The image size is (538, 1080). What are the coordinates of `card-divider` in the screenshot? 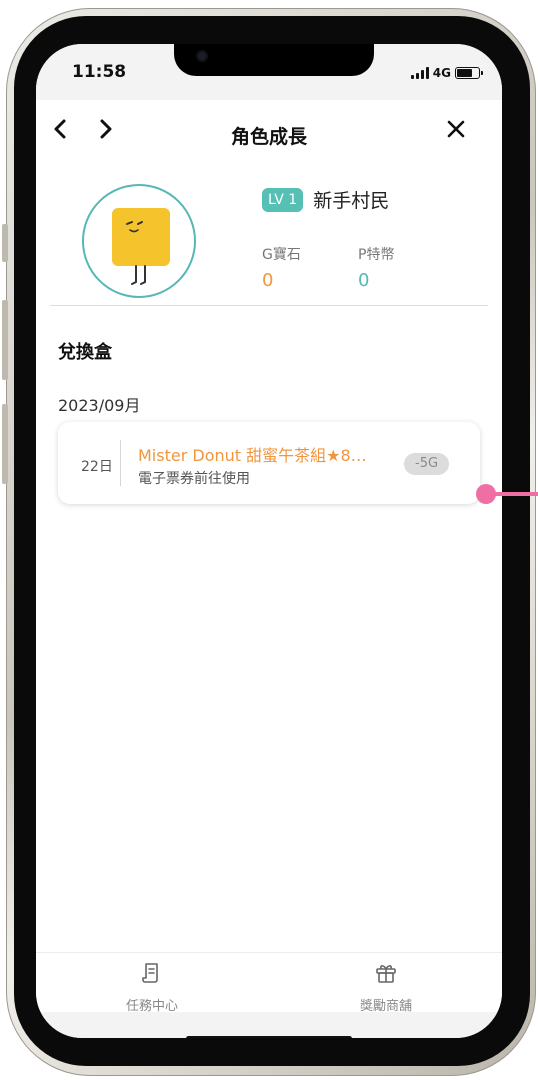 It's located at (120, 463).